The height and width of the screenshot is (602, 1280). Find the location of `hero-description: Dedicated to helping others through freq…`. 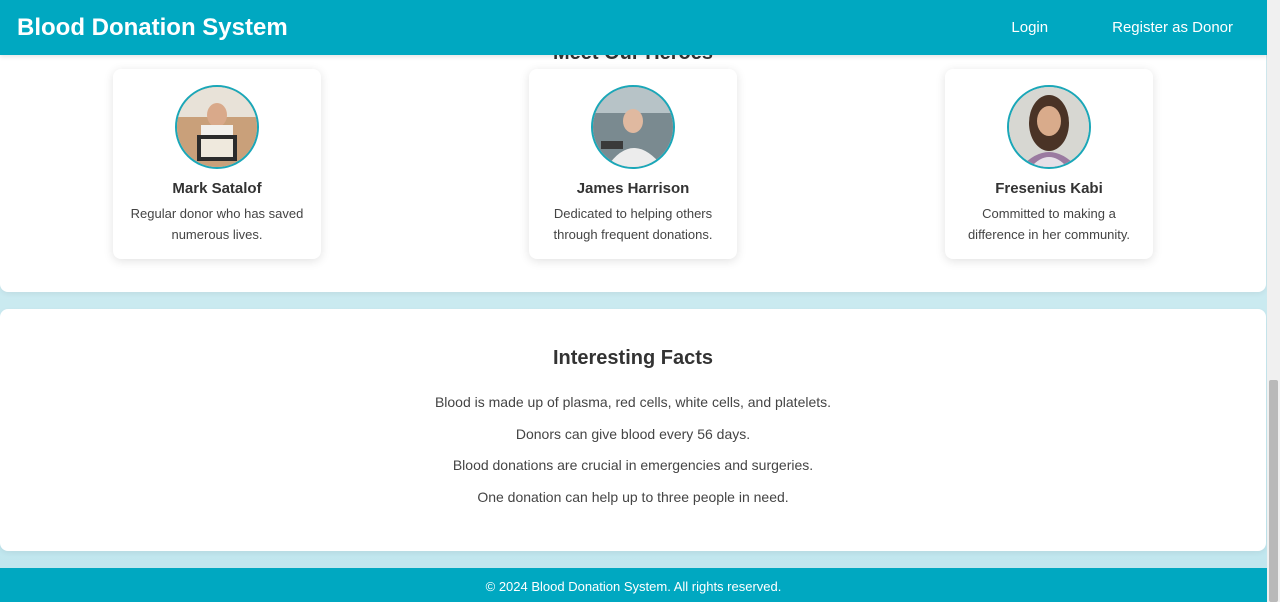

hero-description: Dedicated to helping others through freq… is located at coordinates (633, 224).